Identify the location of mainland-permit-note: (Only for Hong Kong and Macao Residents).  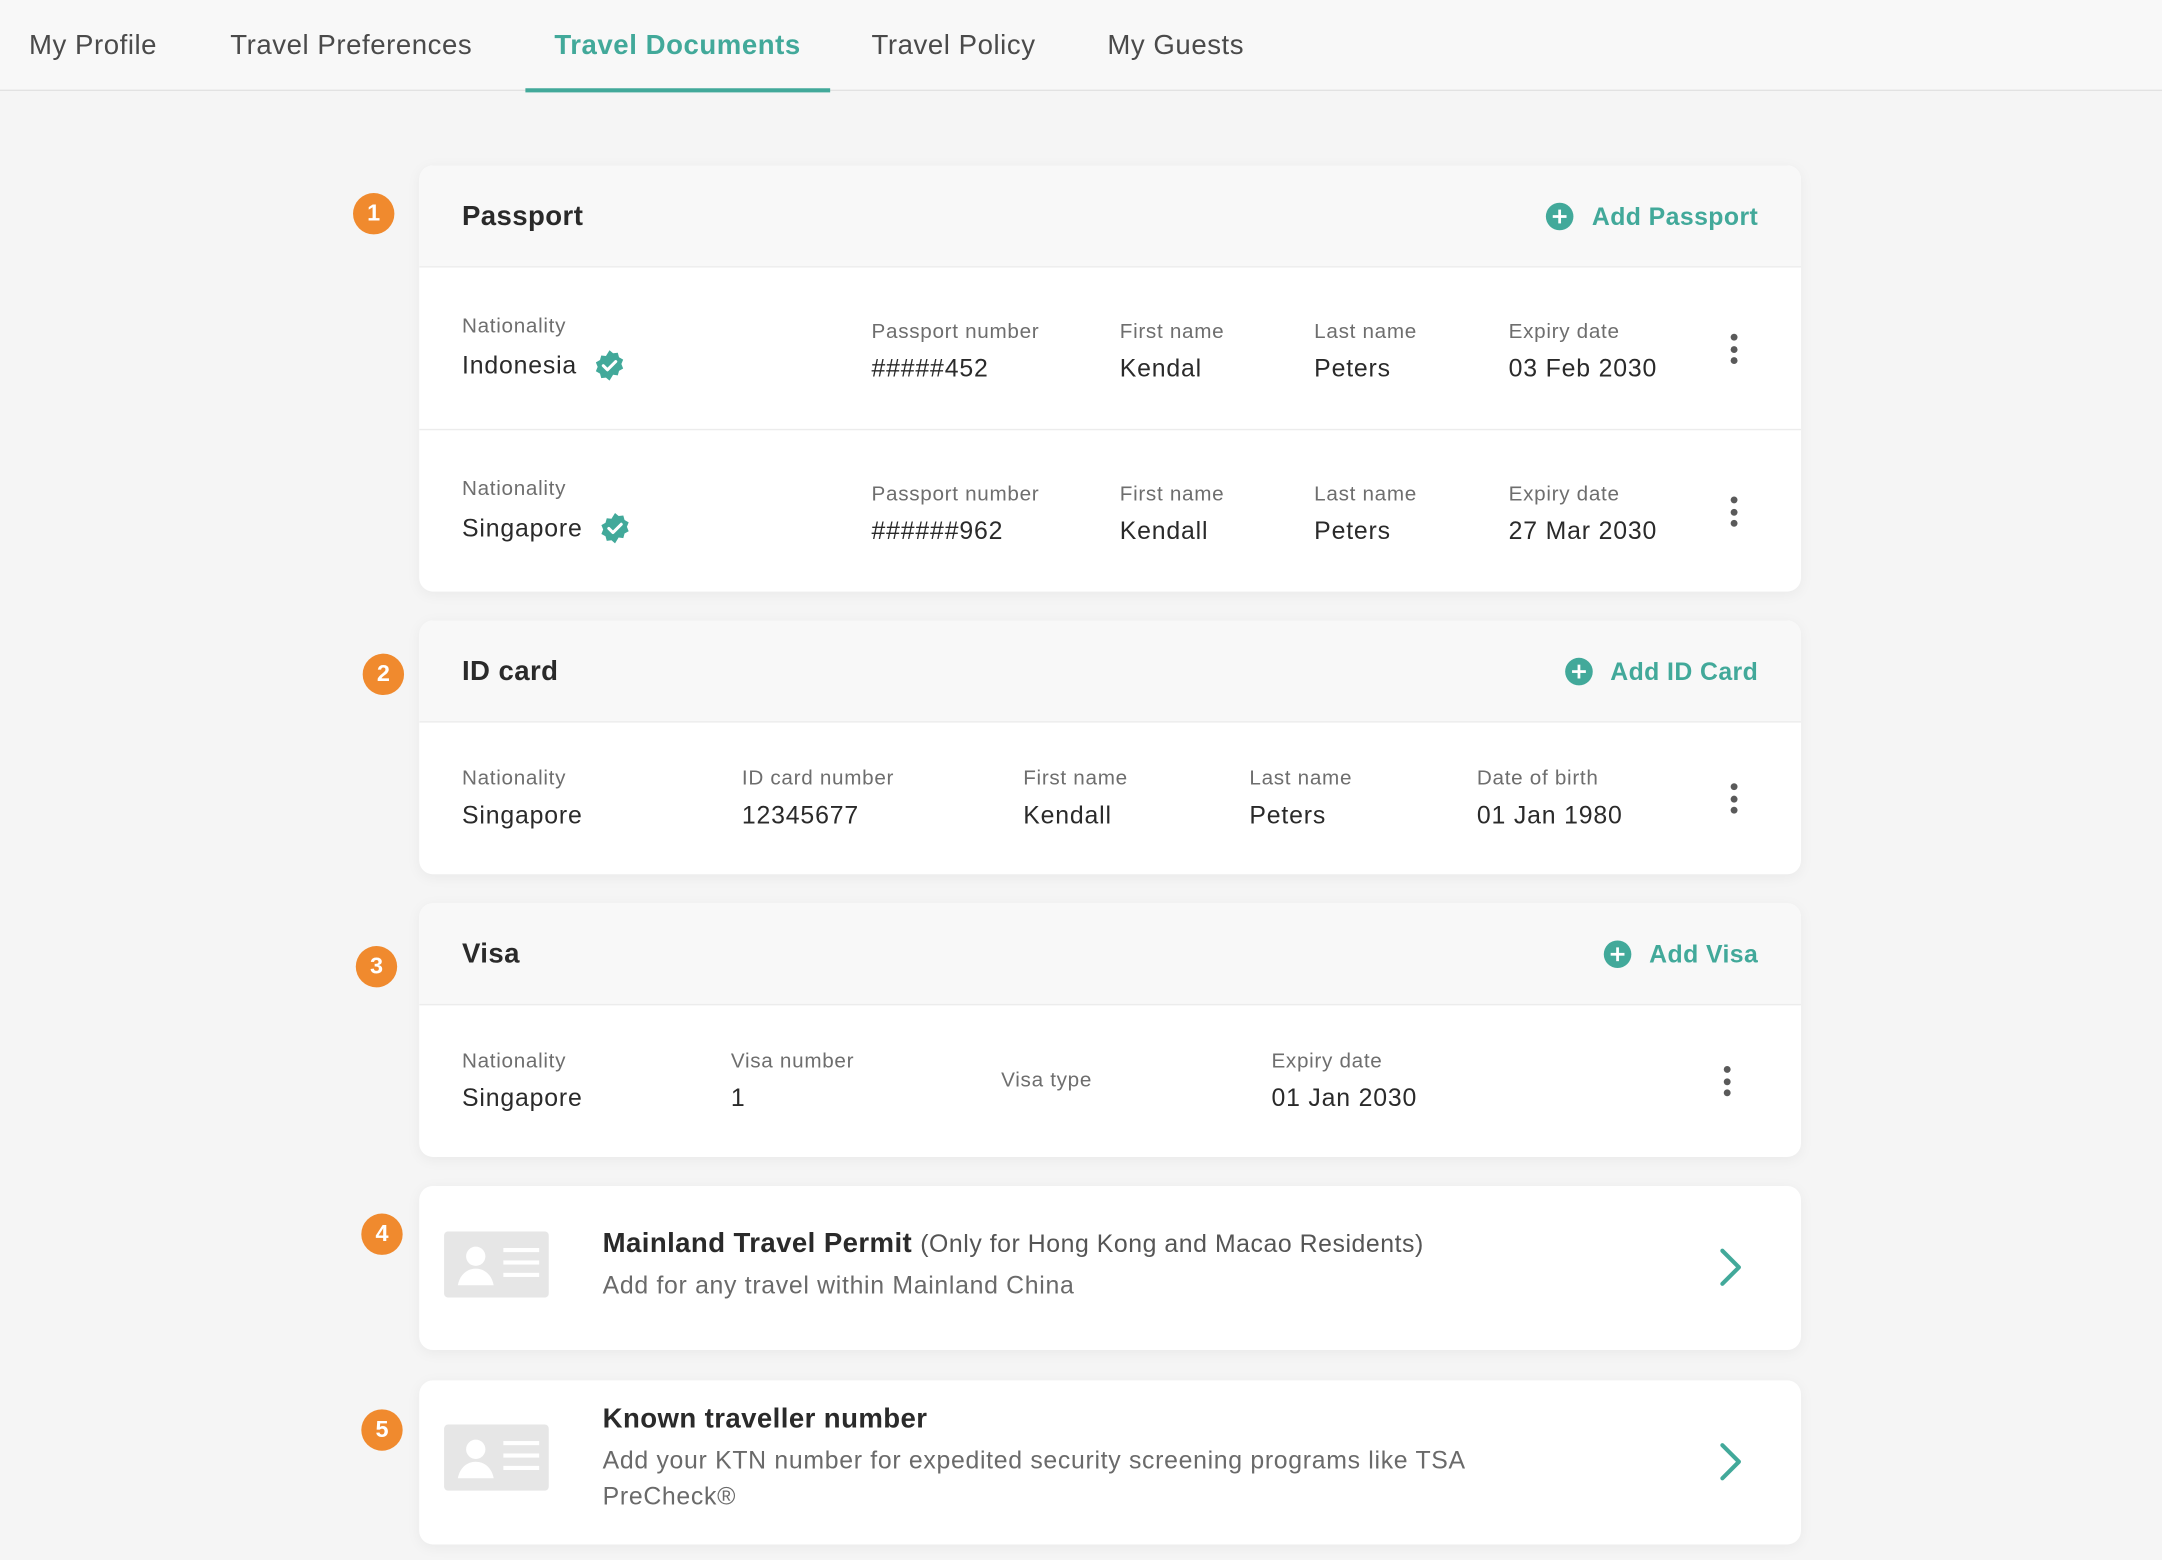
(1172, 1244).